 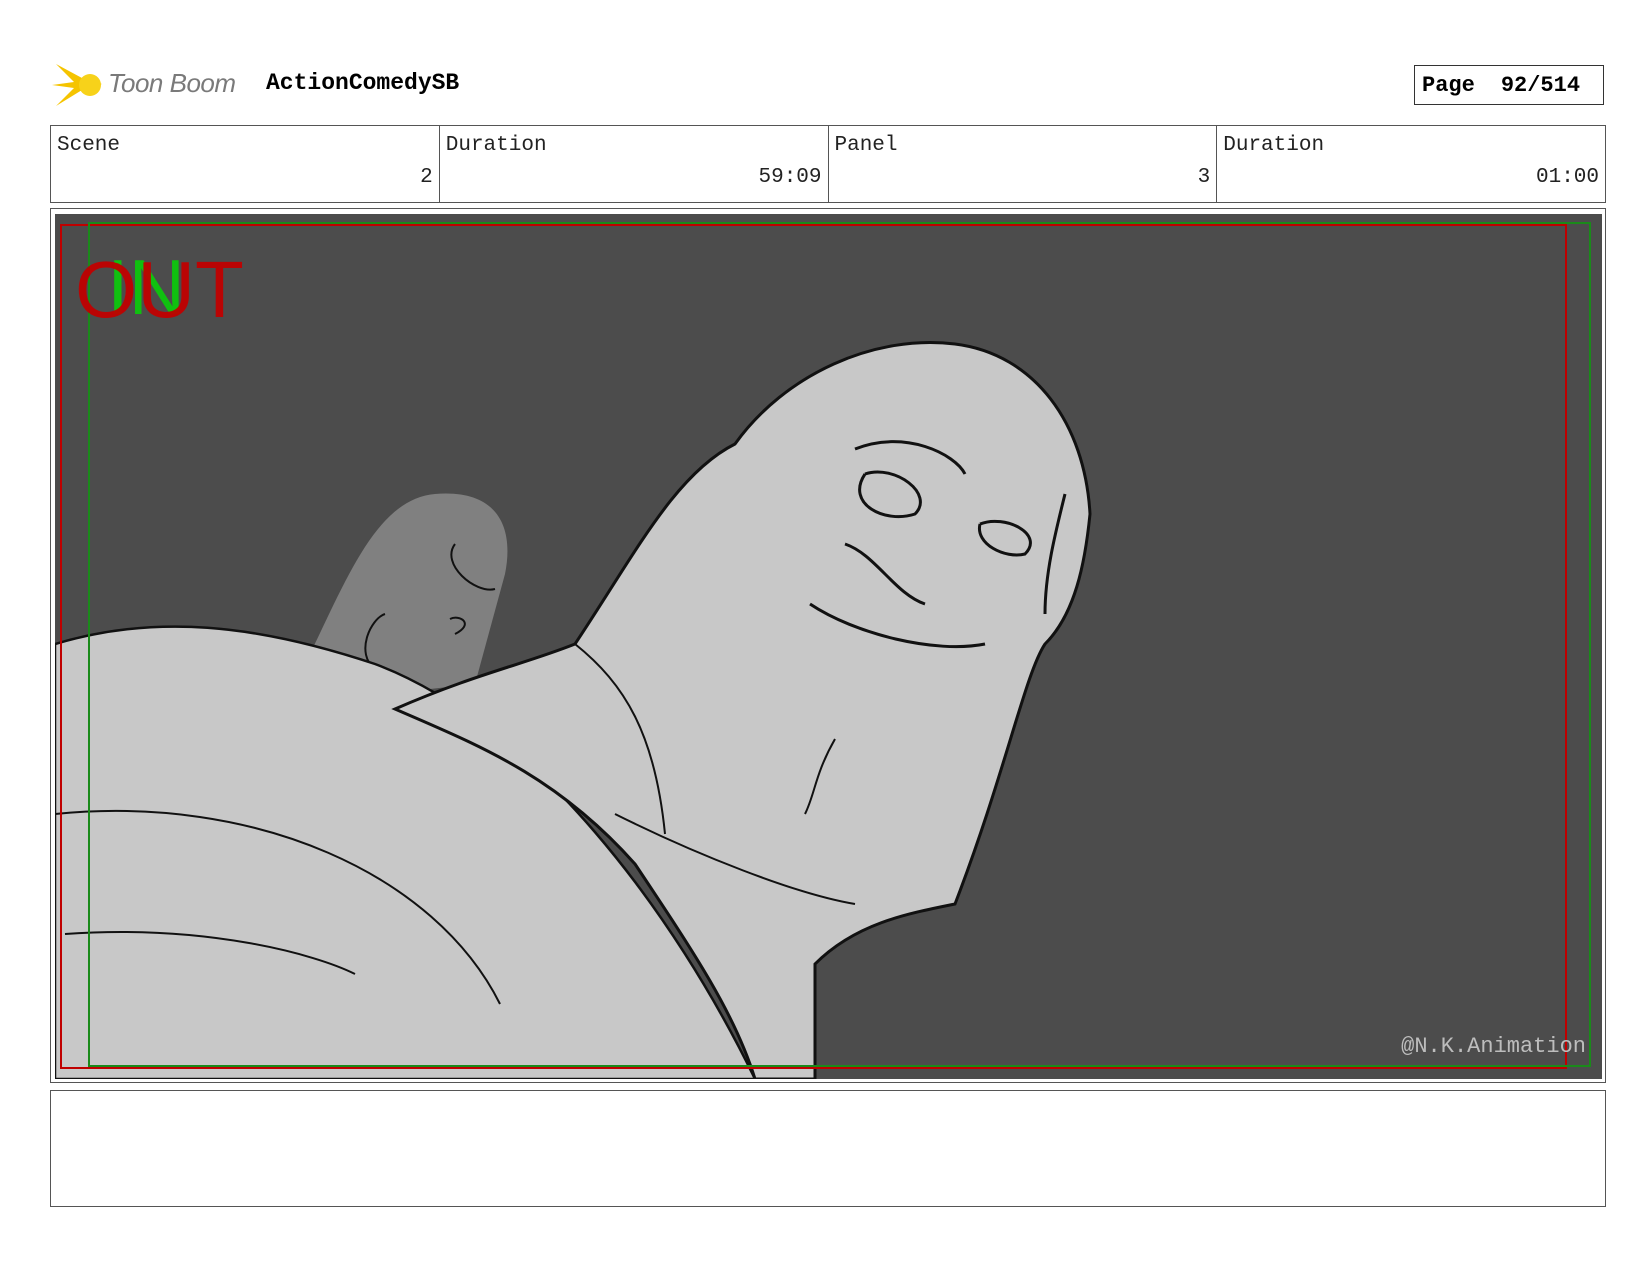 What do you see at coordinates (1023, 164) in the screenshot?
I see `panel-cell: Panel 3` at bounding box center [1023, 164].